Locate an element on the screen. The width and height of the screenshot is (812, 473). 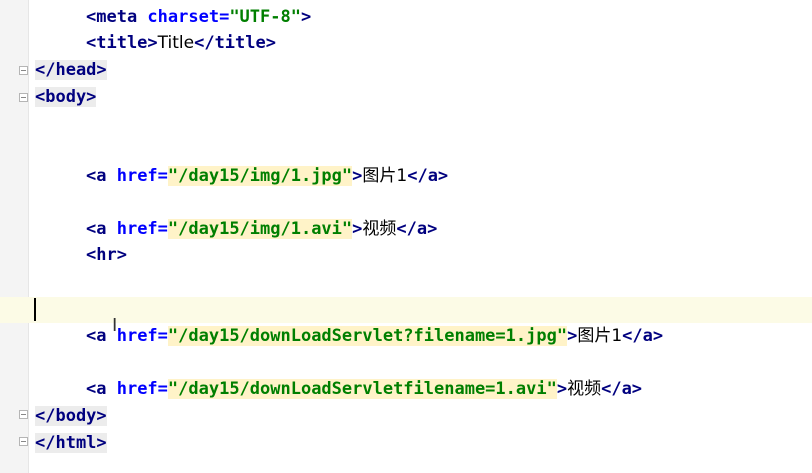
tag-open: <hr> is located at coordinates (106, 255).